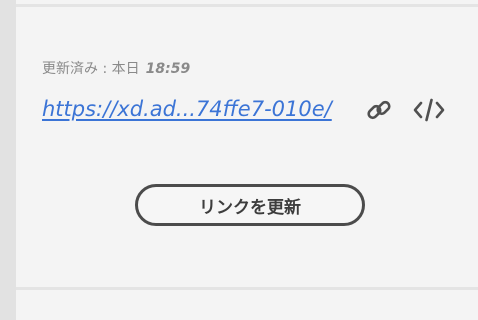  What do you see at coordinates (247, 5) in the screenshot?
I see `top-divider` at bounding box center [247, 5].